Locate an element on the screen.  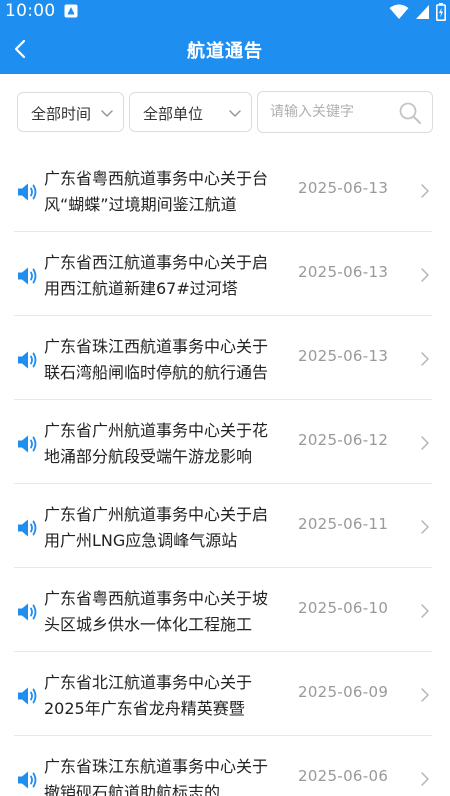
signal-icon is located at coordinates (422, 12).